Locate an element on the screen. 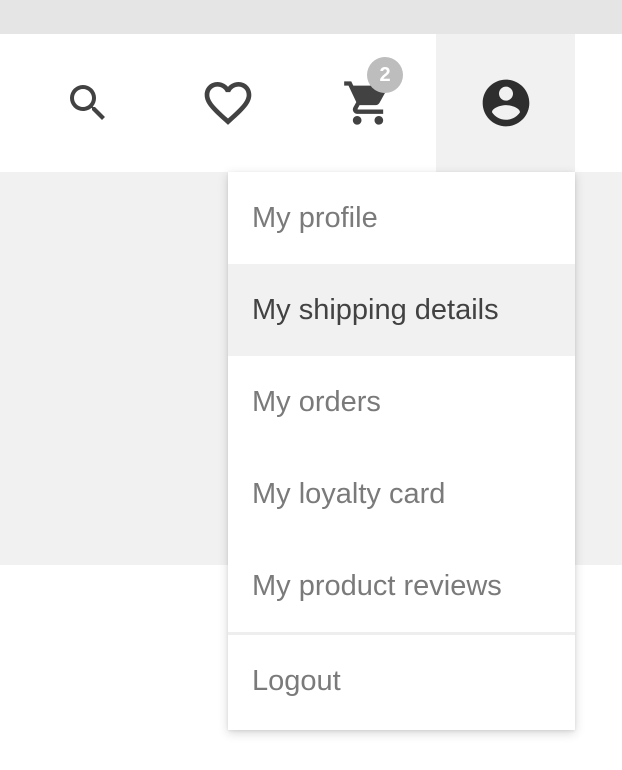 This screenshot has width=622, height=770. logout-label: Logout is located at coordinates (296, 681).